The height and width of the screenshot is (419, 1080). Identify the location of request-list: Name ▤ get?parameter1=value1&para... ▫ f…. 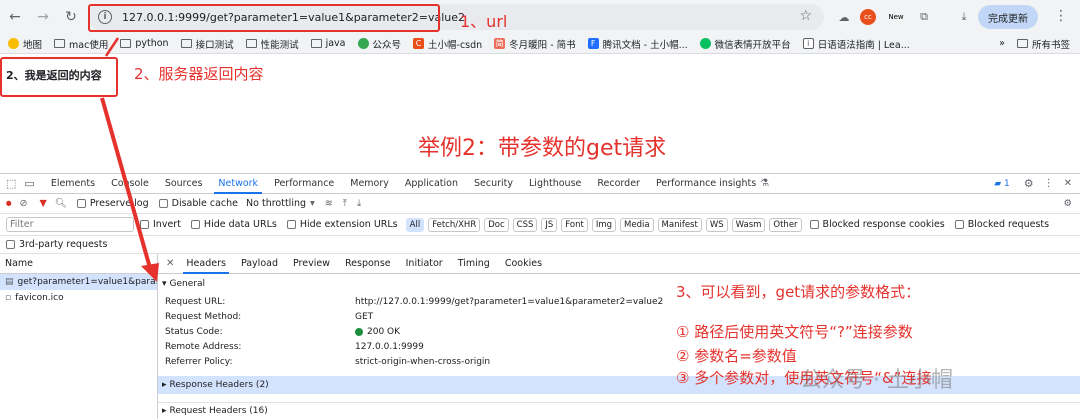
(79, 336).